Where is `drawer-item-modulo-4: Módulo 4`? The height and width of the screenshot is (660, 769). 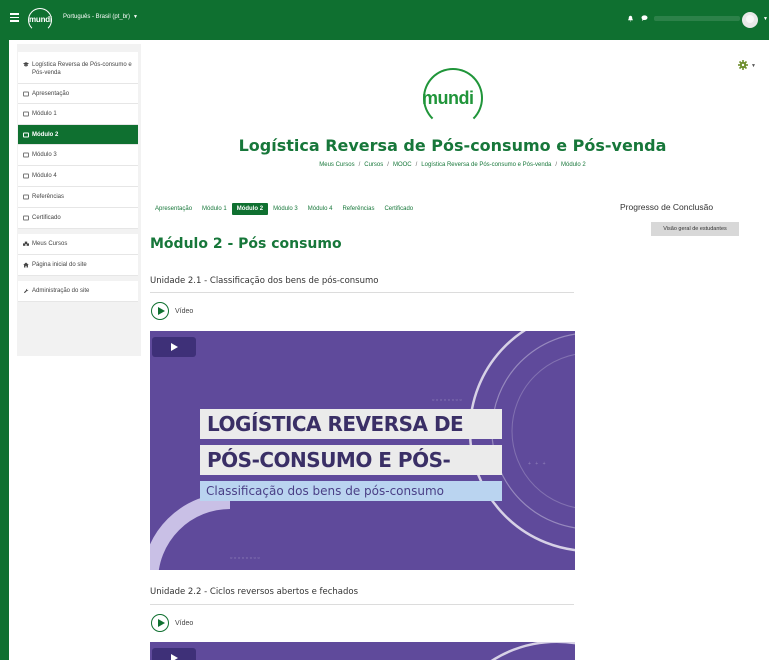
drawer-item-modulo-4: Módulo 4 is located at coordinates (78, 176).